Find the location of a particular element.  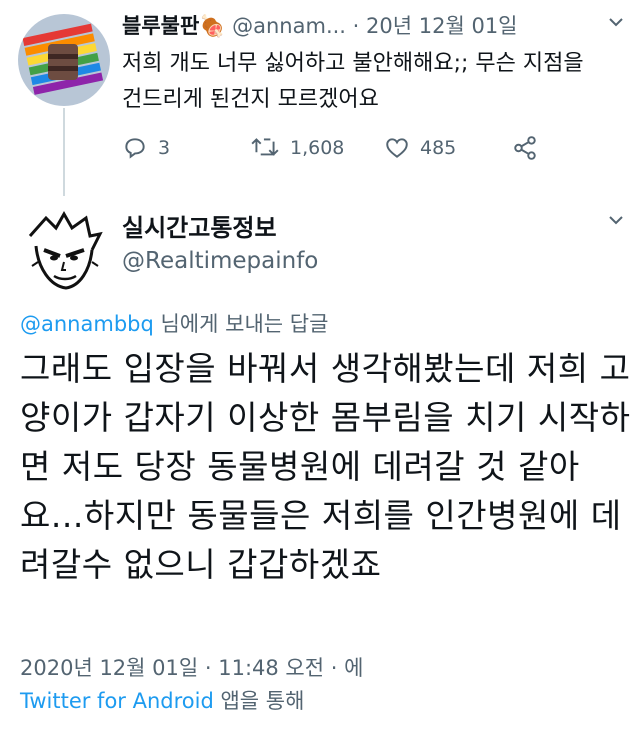

reply-button: 3 is located at coordinates (146, 148).